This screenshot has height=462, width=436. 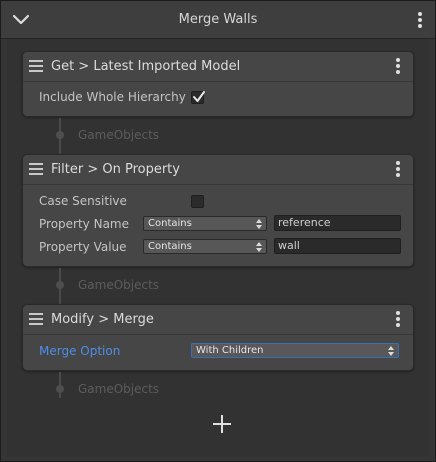 I want to click on node-header: Filter > On Property, so click(x=218, y=170).